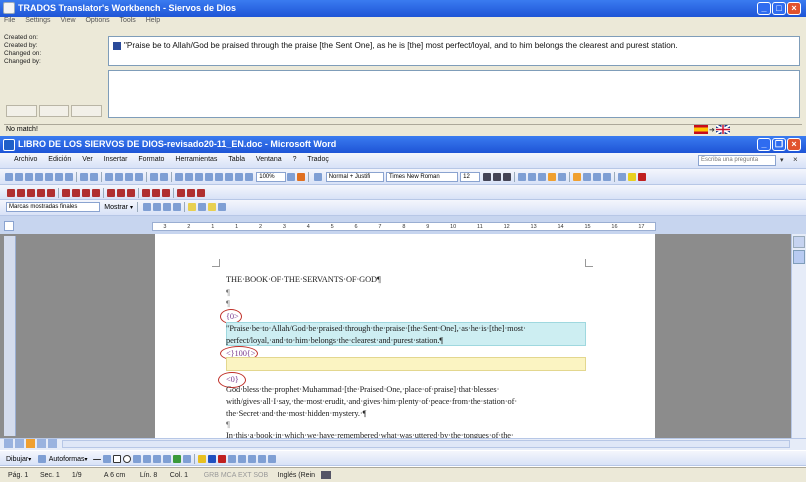 Image resolution: width=806 pixels, height=482 pixels. I want to click on menu-trados: Tradoç, so click(318, 159).